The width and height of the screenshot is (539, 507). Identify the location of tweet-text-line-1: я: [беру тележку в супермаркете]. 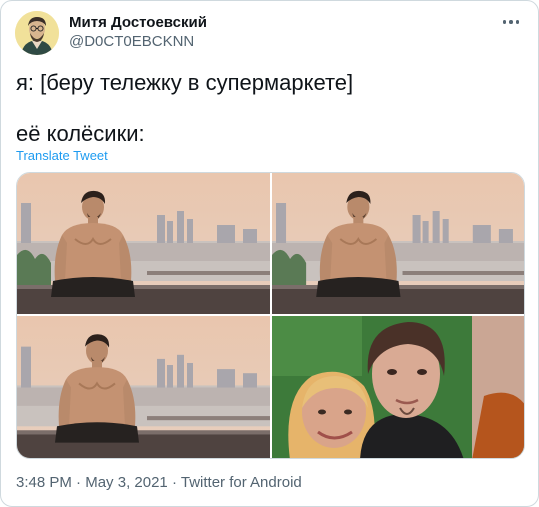
(185, 82).